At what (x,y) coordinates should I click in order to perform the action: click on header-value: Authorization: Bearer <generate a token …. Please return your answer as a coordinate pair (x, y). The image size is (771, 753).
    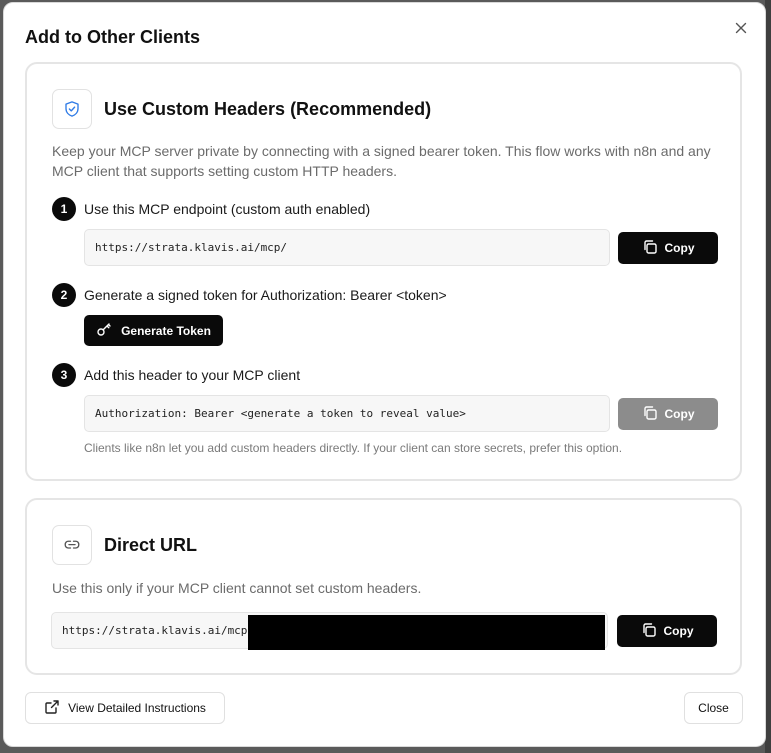
    Looking at the image, I should click on (280, 413).